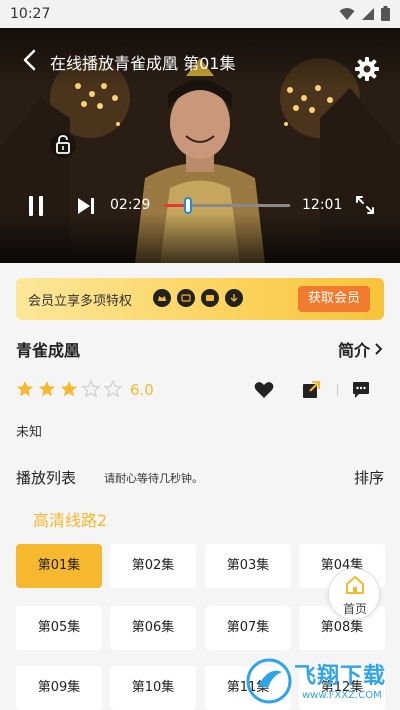  Describe the element at coordinates (30, 14) in the screenshot. I see `status-time: 10:27` at that location.